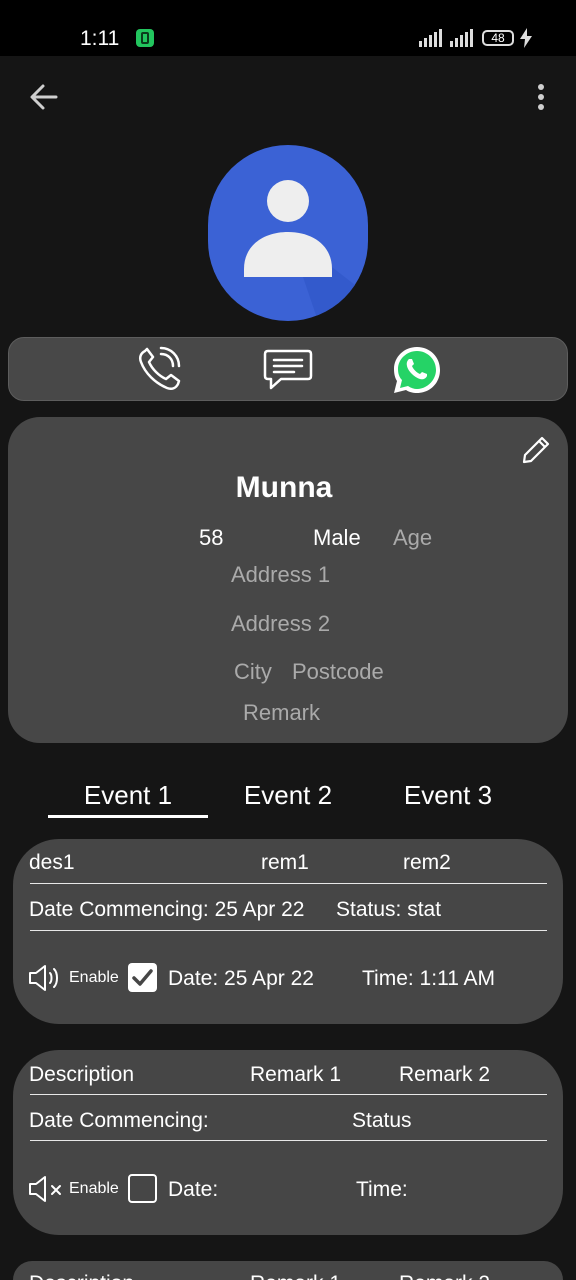 The image size is (576, 1280). I want to click on volume-muted-icon, so click(46, 1189).